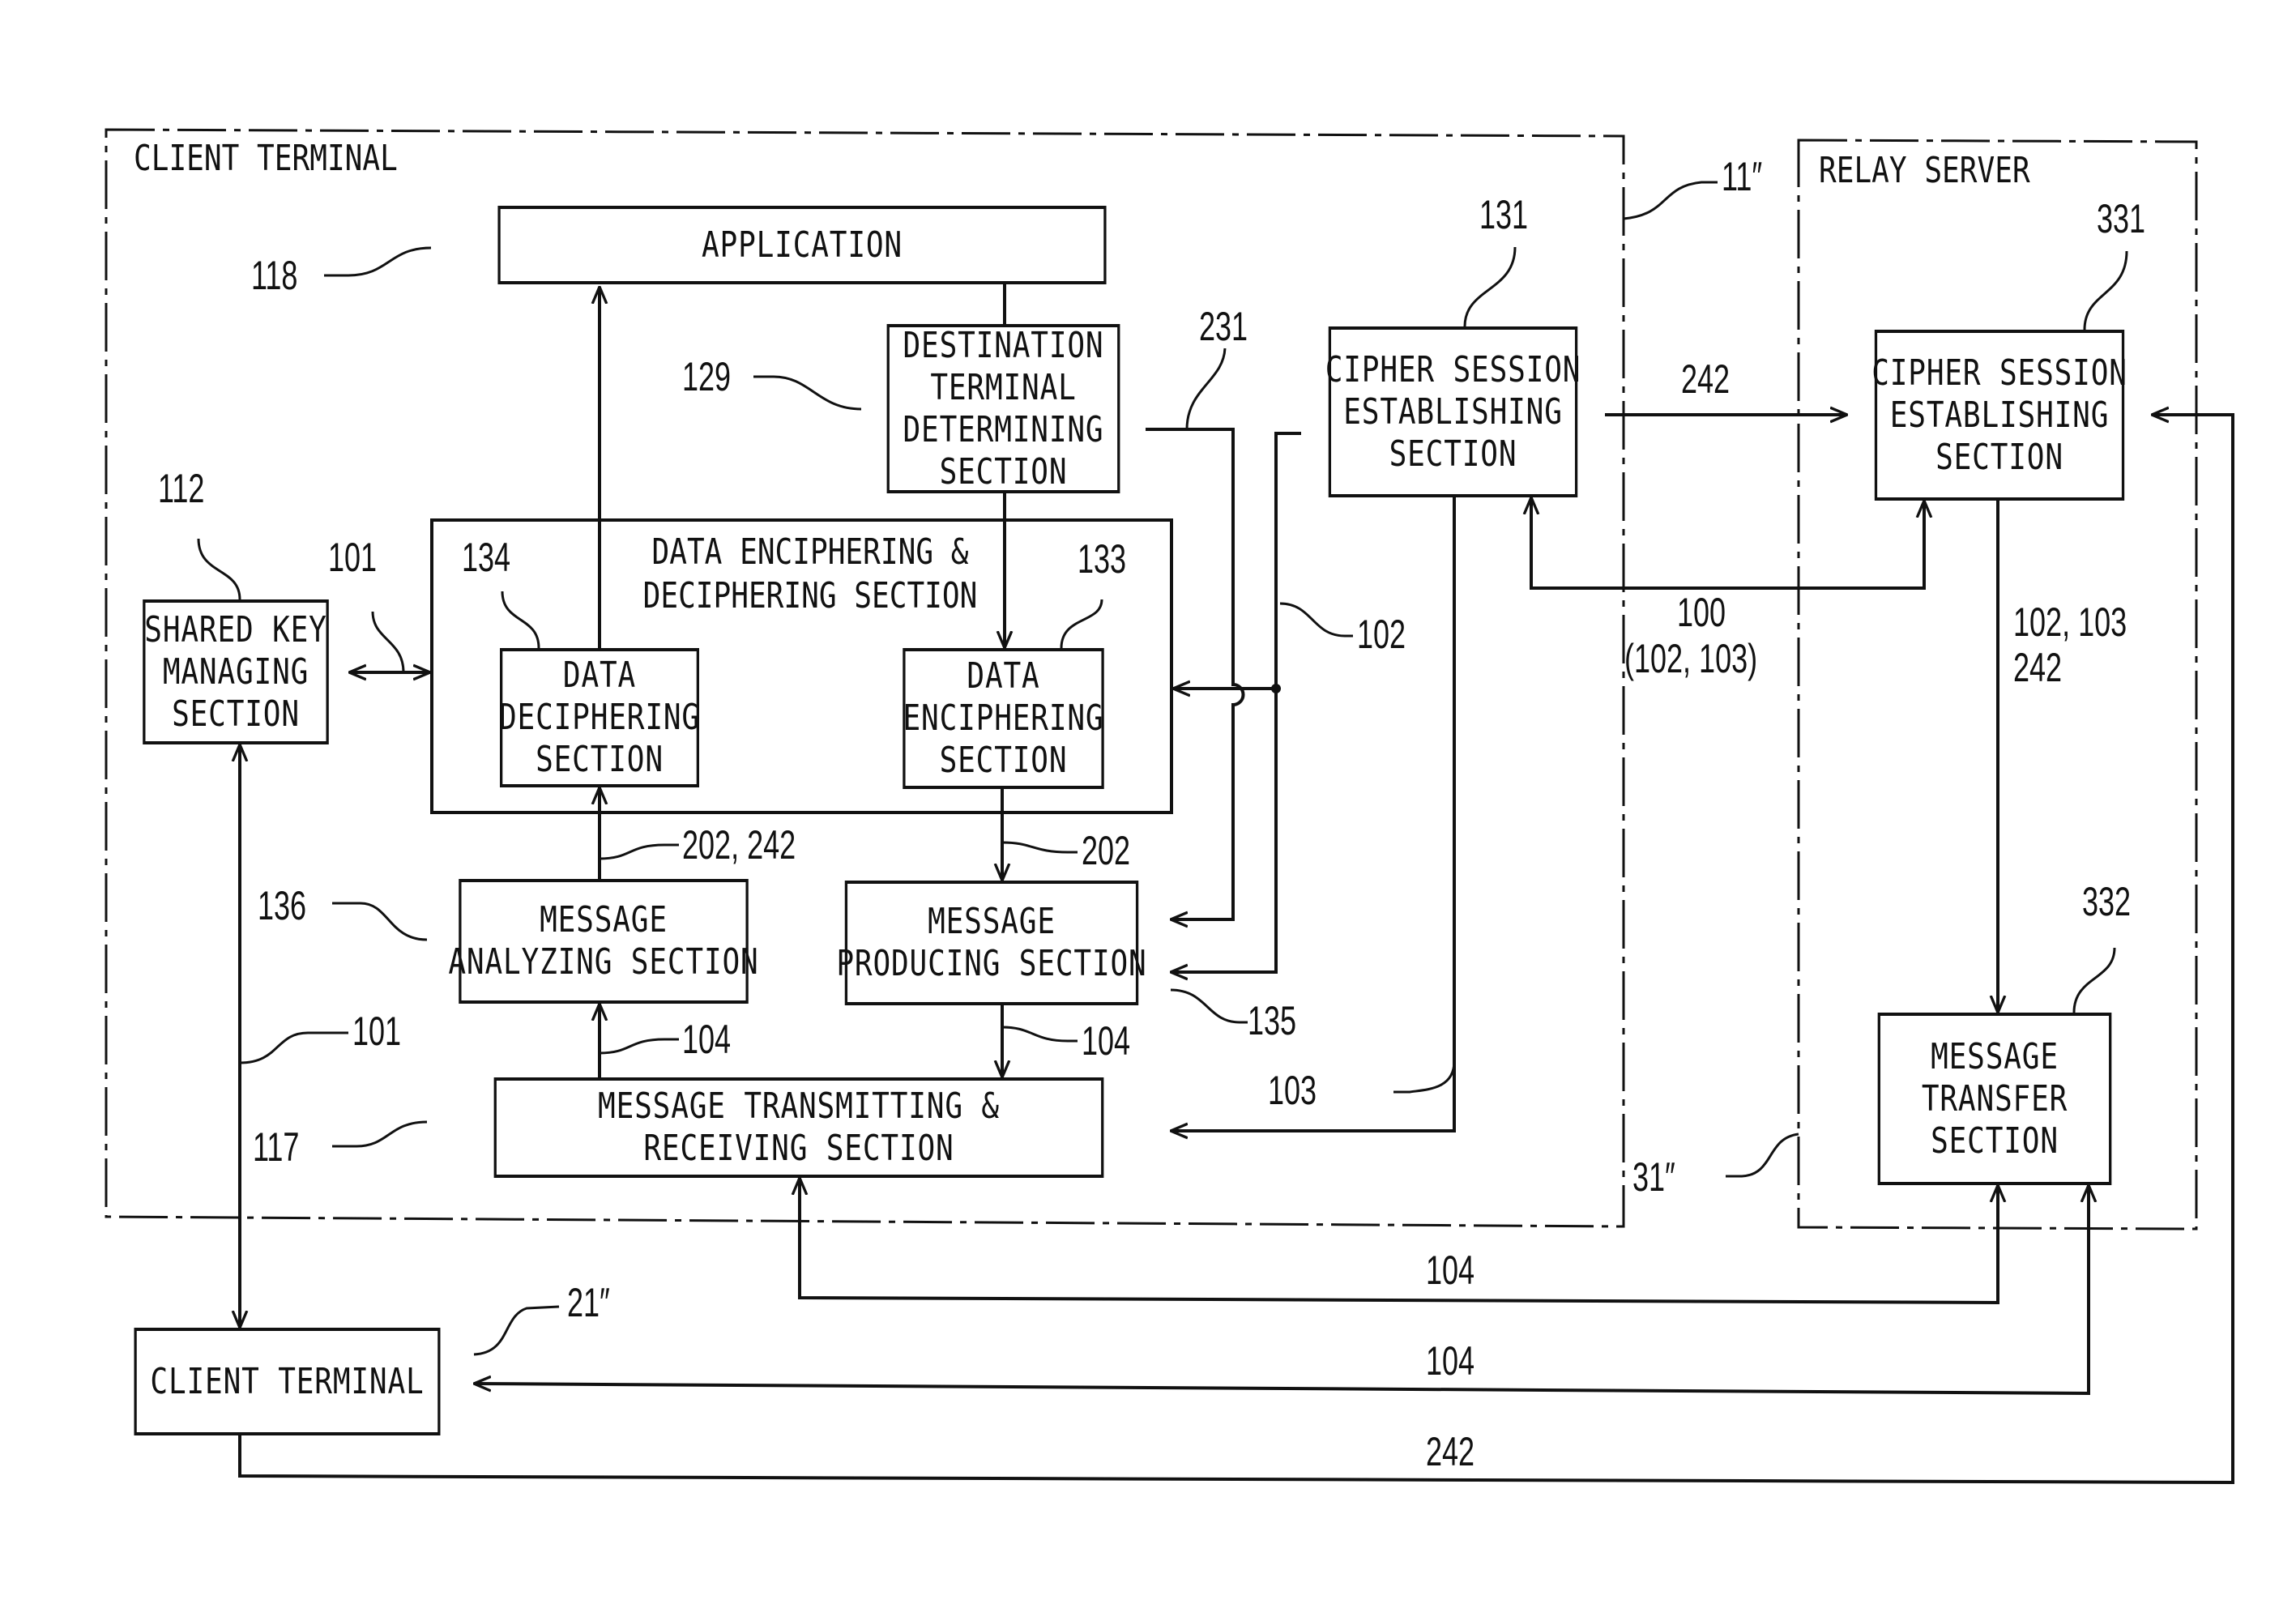 Image resolution: width=2296 pixels, height=1608 pixels. I want to click on block-label: MESSAGE TRANSMITTING &, so click(799, 1106).